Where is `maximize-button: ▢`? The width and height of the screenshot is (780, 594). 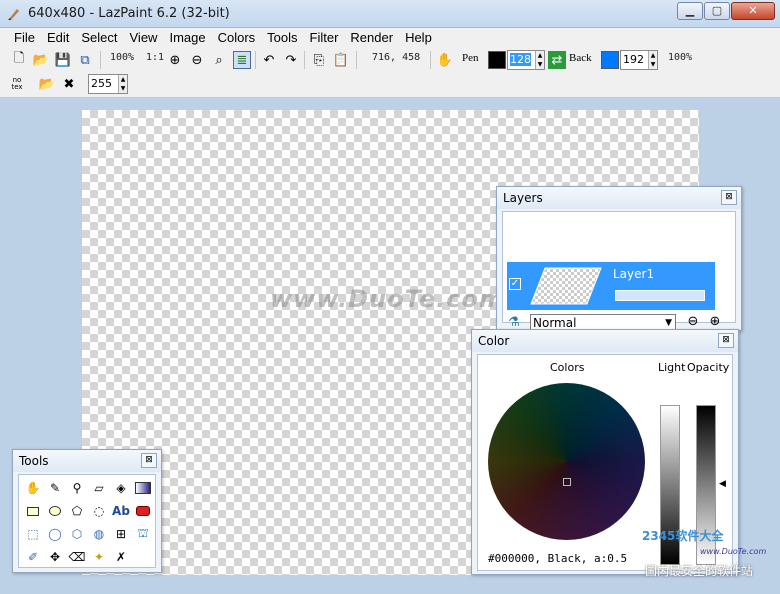 maximize-button: ▢ is located at coordinates (717, 11).